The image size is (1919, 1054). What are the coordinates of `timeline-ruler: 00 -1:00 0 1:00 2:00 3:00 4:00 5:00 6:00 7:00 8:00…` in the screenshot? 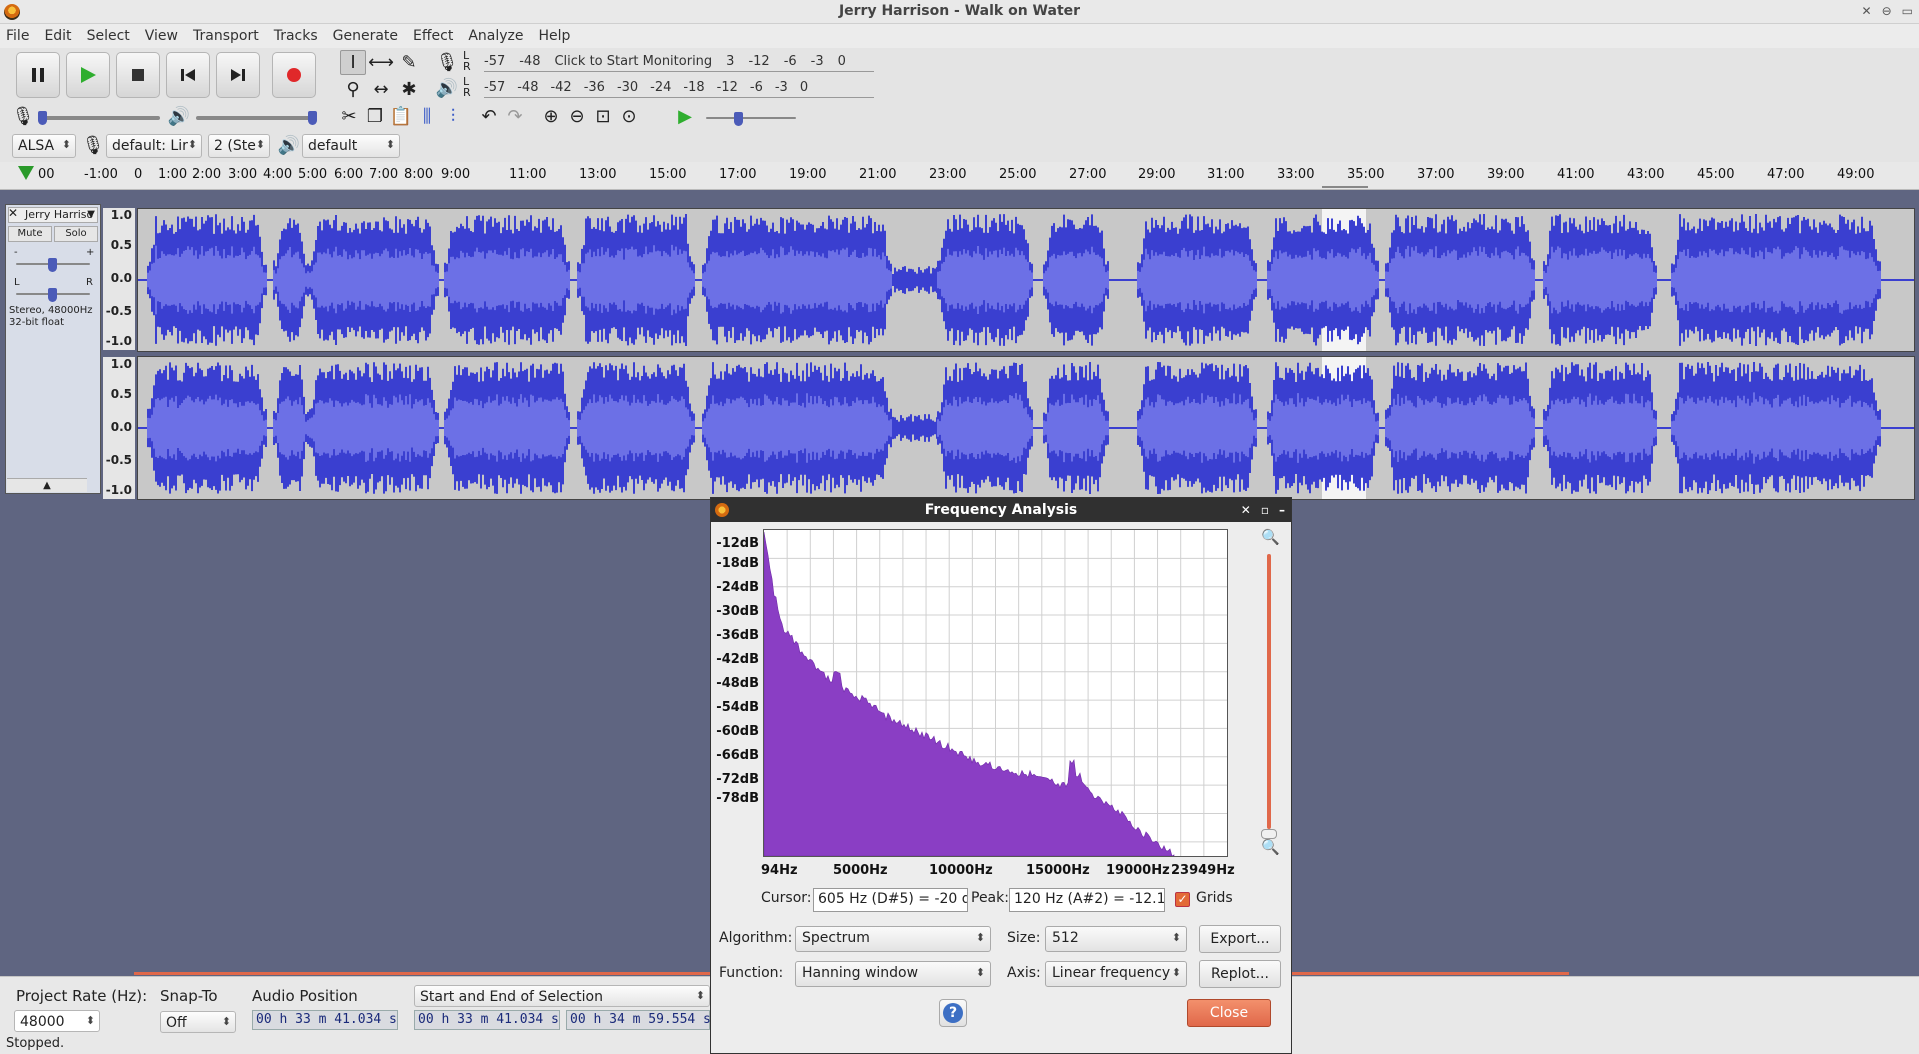 It's located at (959, 176).